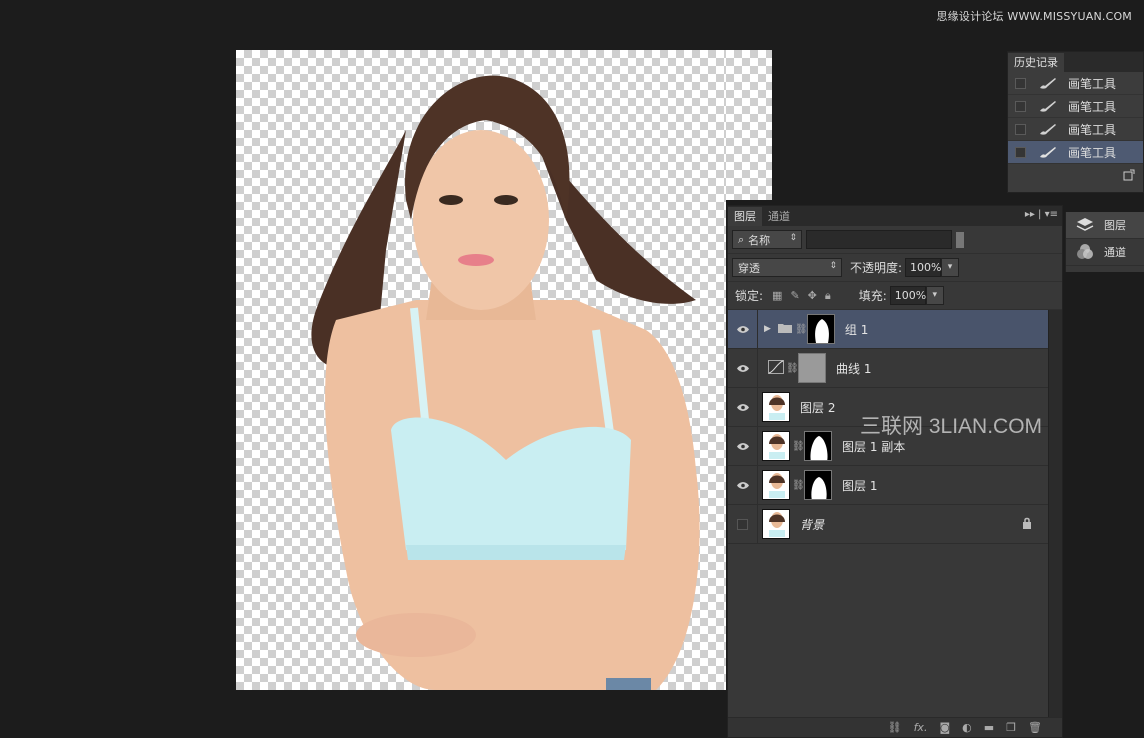  I want to click on watermark-overlay: 三联网 3LIAN.COM, so click(951, 426).